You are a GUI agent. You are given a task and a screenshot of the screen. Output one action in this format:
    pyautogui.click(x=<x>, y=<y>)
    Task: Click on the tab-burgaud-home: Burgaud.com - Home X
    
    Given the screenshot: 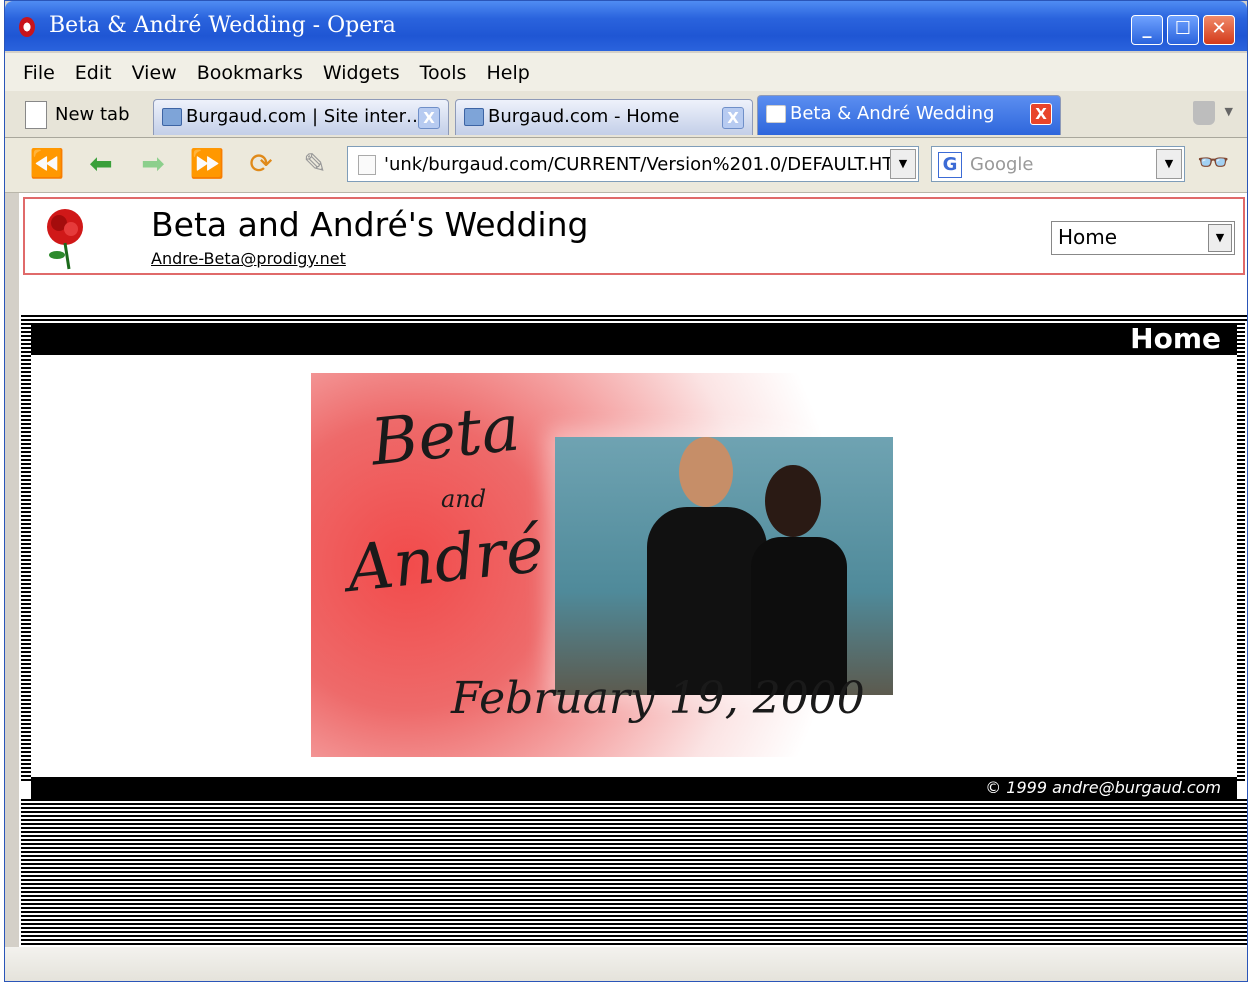 What is the action you would take?
    pyautogui.click(x=604, y=117)
    